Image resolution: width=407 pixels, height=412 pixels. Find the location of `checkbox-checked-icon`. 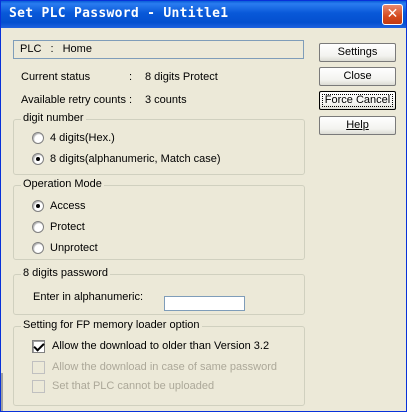

checkbox-checked-icon is located at coordinates (38, 346).